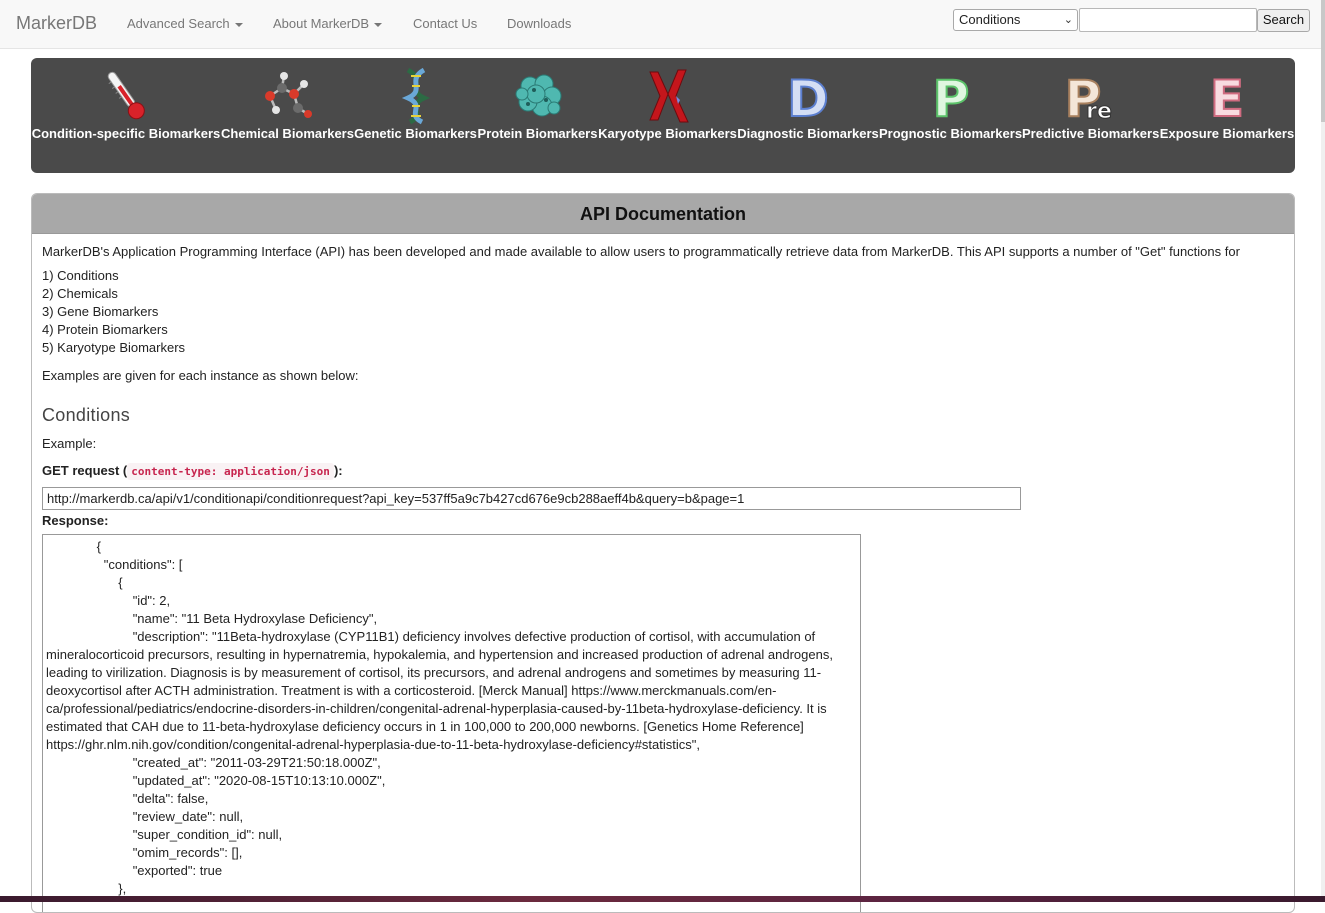 Image resolution: width=1325 pixels, height=913 pixels. I want to click on list-item: 2) Chemicals, so click(80, 293).